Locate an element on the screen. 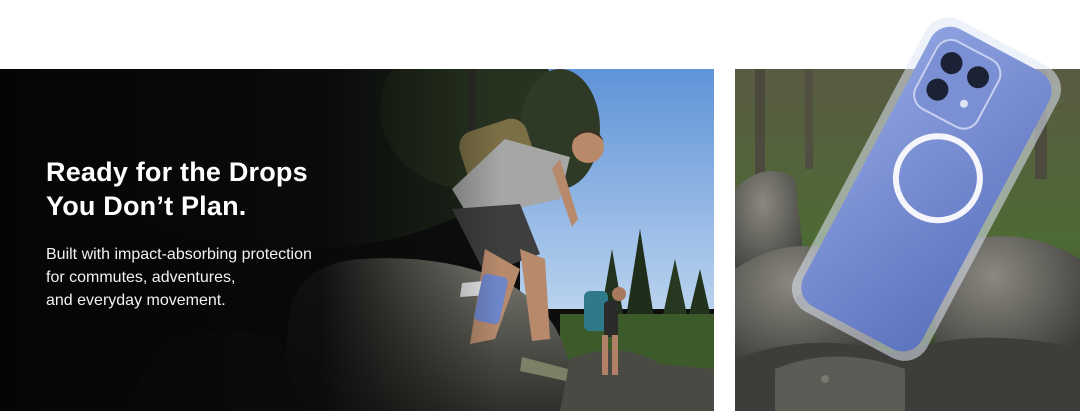  headline-line-2: You Don’t Plan. is located at coordinates (146, 206).